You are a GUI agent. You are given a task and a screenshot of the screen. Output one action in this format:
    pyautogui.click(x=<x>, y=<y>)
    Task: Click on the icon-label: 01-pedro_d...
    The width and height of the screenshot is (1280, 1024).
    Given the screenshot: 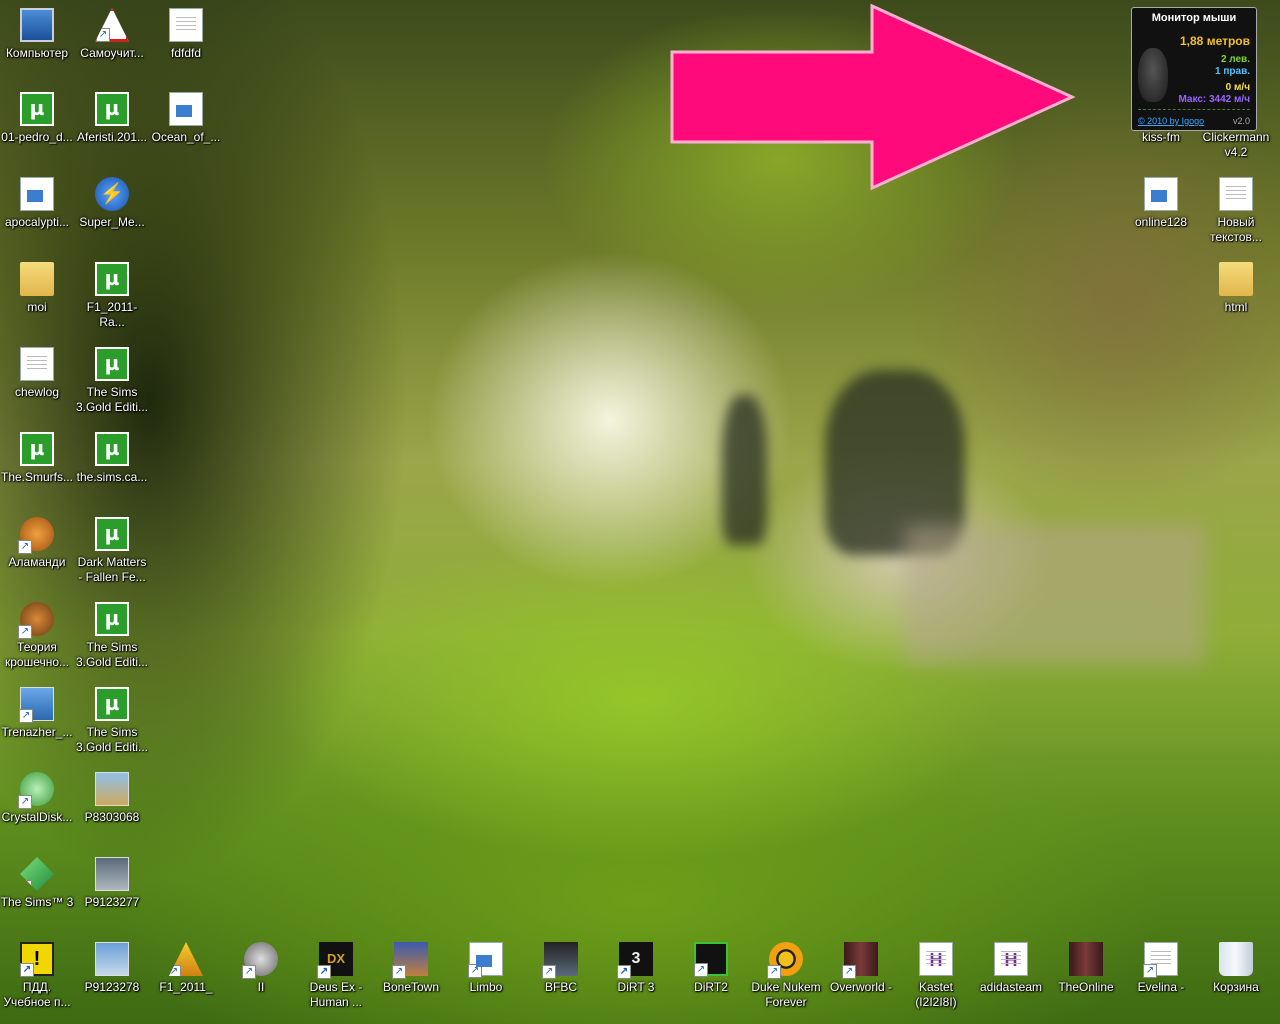 What is the action you would take?
    pyautogui.click(x=37, y=137)
    